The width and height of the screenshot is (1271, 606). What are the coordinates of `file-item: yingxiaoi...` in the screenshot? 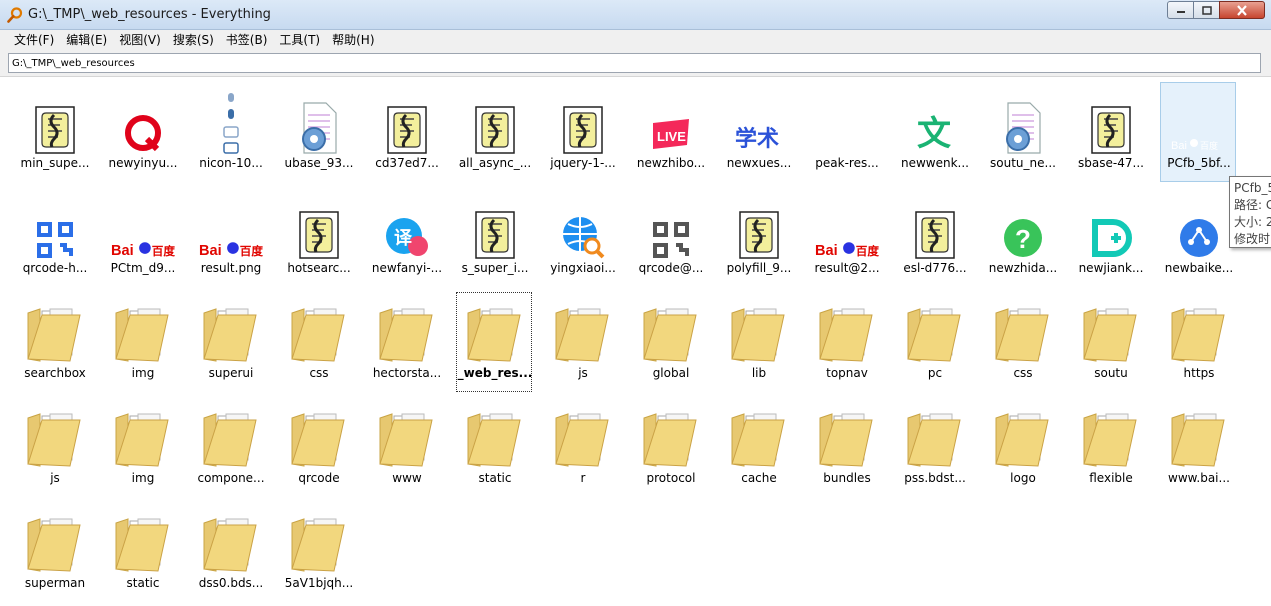 It's located at (582, 237).